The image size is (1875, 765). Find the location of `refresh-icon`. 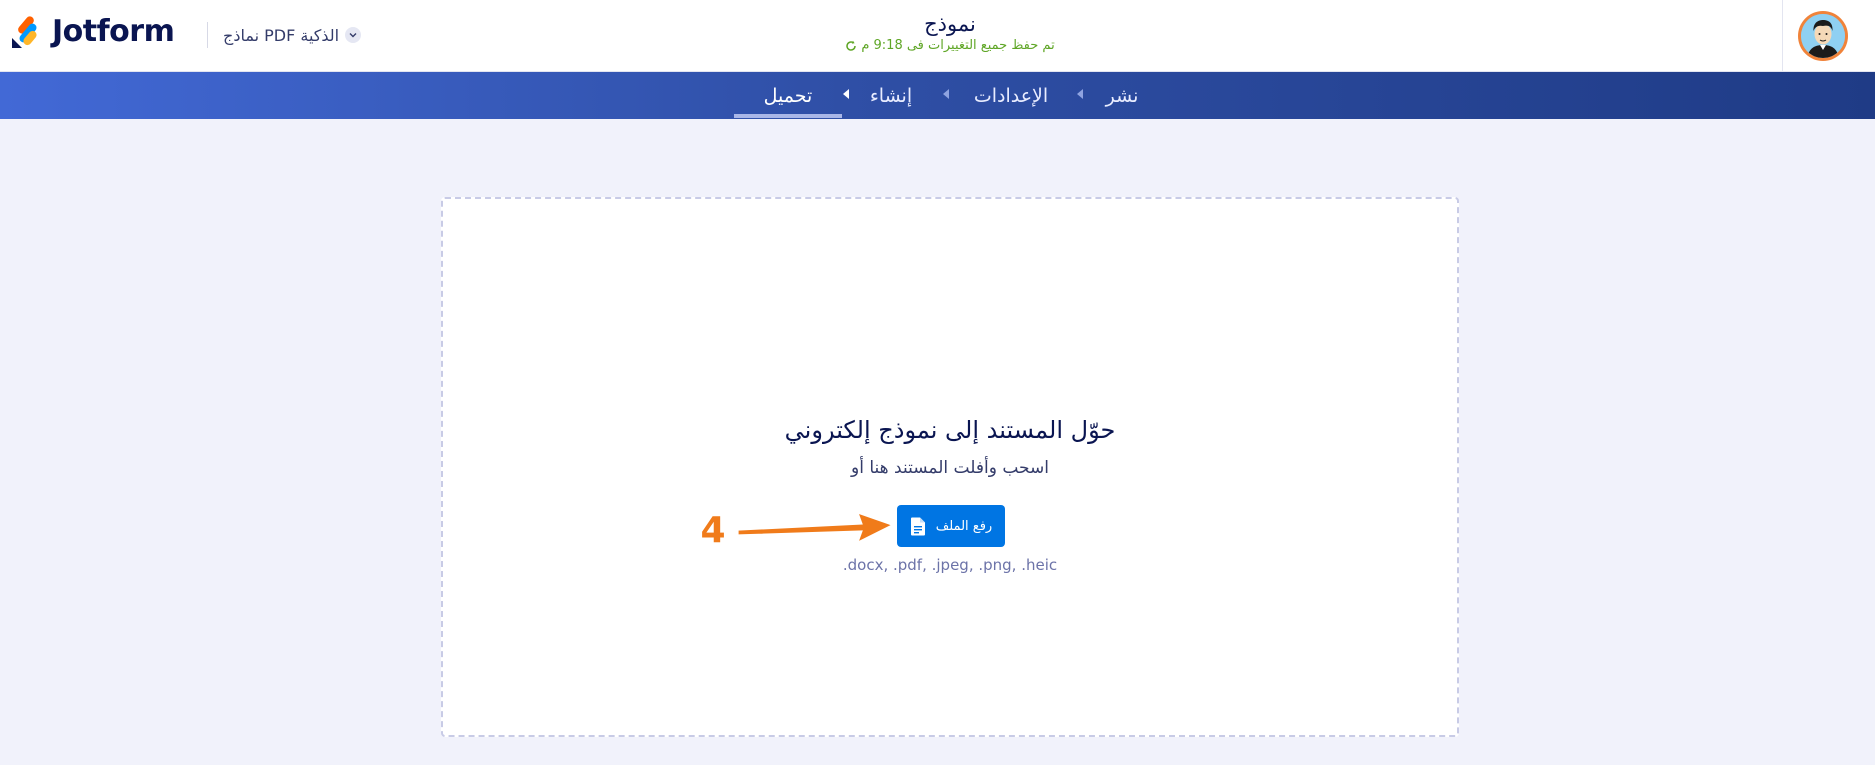

refresh-icon is located at coordinates (851, 45).